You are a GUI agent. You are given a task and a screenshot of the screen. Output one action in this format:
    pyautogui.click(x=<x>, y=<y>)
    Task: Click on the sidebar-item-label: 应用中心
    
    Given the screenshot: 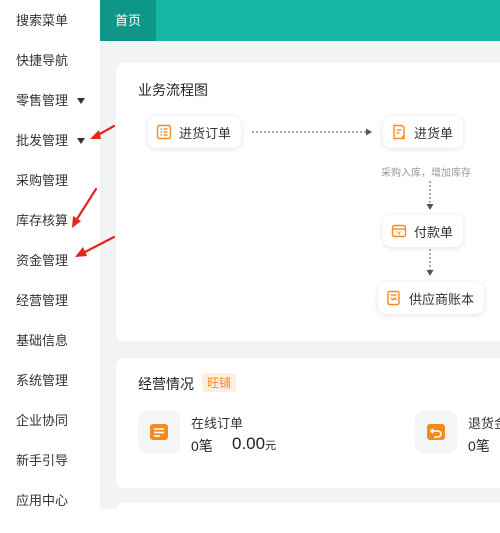 What is the action you would take?
    pyautogui.click(x=42, y=500)
    